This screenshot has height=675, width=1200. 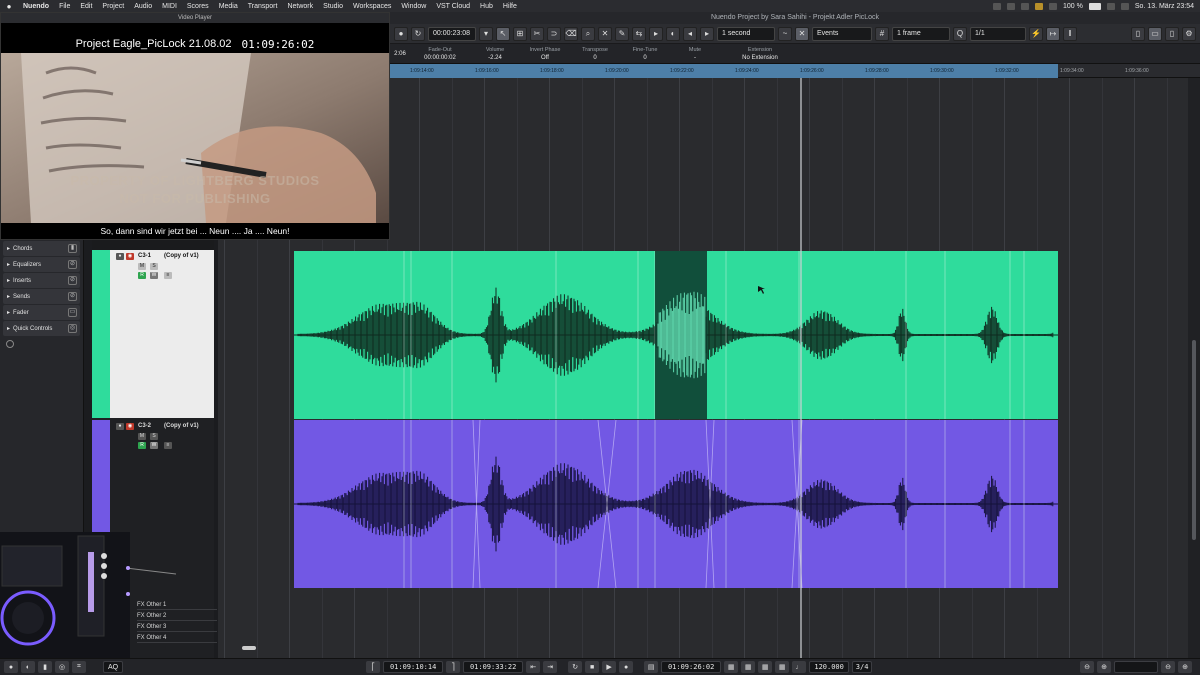 What do you see at coordinates (62, 667) in the screenshot?
I see `tempo-track-icon: ◎` at bounding box center [62, 667].